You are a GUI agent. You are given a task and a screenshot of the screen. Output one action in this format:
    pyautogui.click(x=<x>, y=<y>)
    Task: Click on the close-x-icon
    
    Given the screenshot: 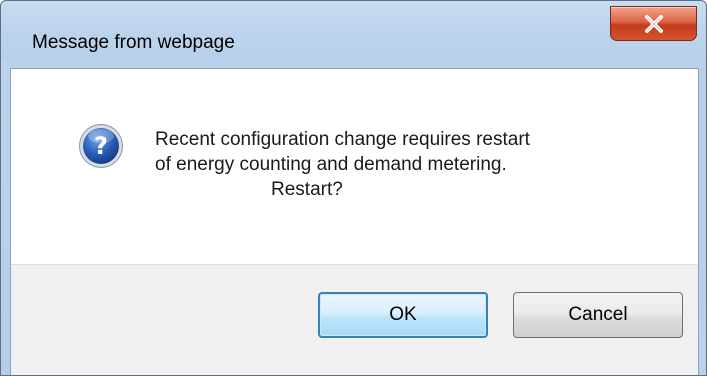 What is the action you would take?
    pyautogui.click(x=654, y=24)
    